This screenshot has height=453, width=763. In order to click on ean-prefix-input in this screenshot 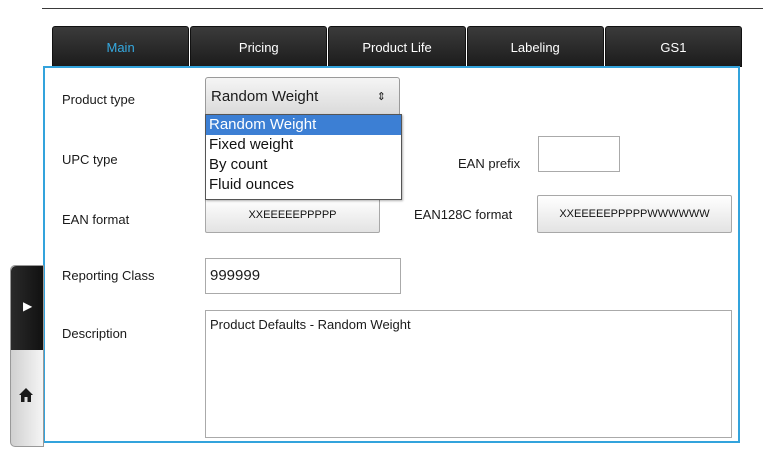, I will do `click(579, 154)`.